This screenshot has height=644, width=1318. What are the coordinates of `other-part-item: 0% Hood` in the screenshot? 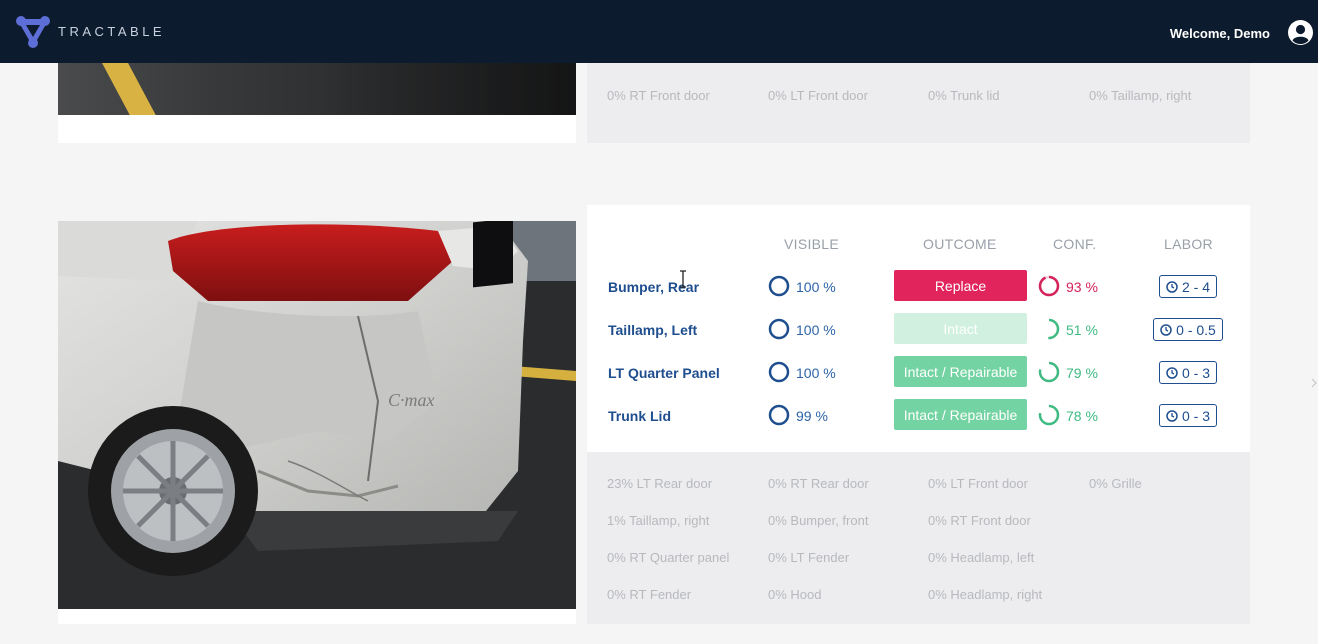 It's located at (795, 594).